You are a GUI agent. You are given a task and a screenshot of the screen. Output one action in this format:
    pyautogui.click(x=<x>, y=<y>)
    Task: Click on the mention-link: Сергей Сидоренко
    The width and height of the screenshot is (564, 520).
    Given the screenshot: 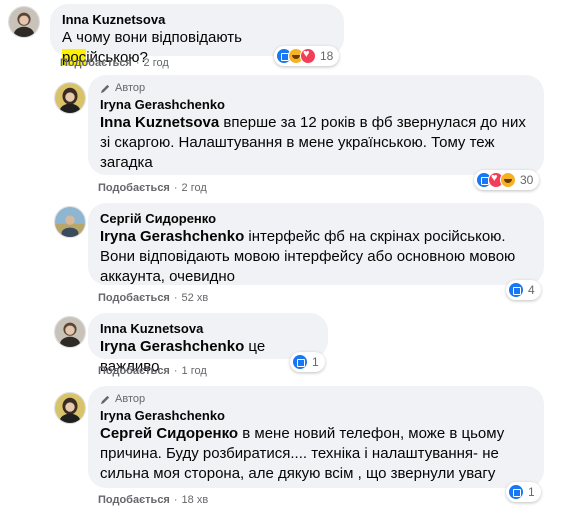 What is the action you would take?
    pyautogui.click(x=169, y=433)
    